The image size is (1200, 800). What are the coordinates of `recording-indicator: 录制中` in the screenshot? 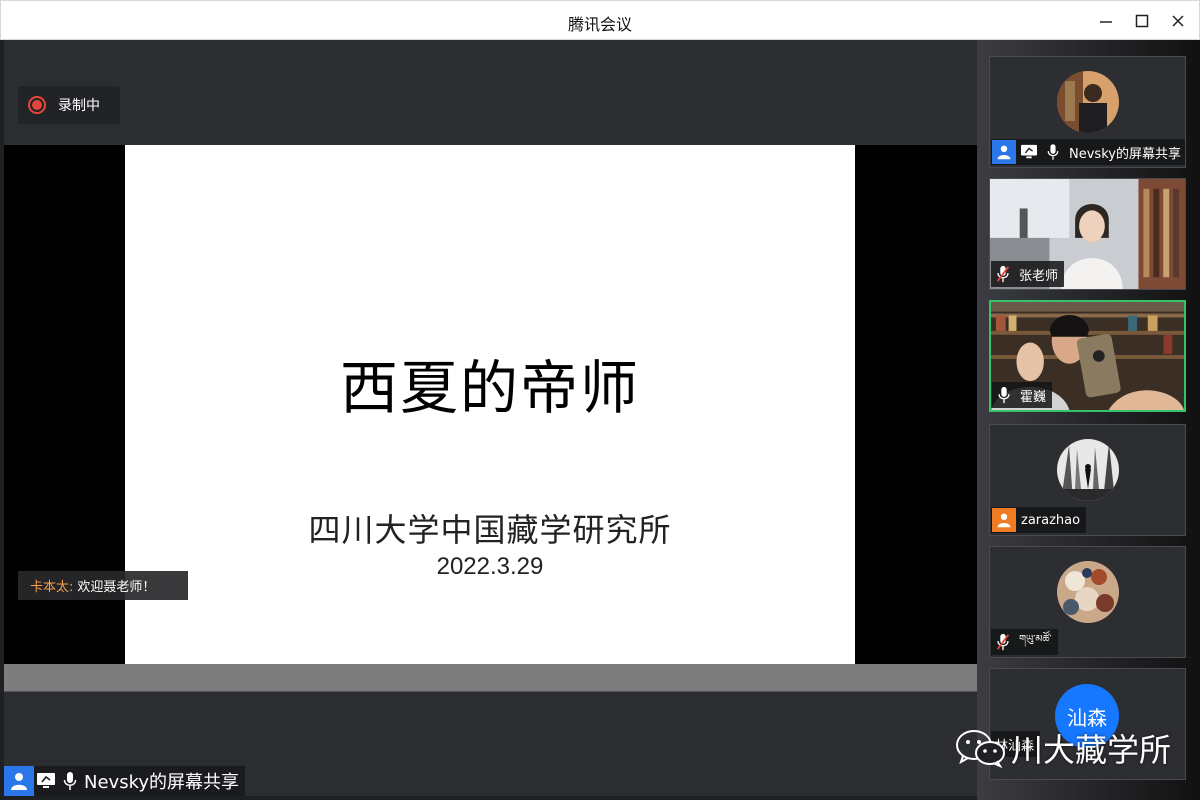 It's located at (69, 105).